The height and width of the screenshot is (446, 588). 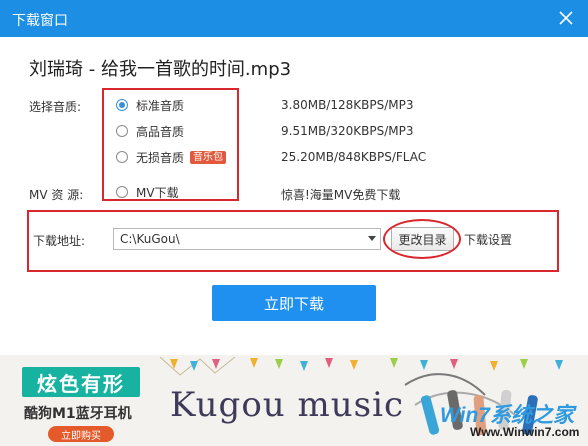 I want to click on download-now-button: 立即下载, so click(x=294, y=303).